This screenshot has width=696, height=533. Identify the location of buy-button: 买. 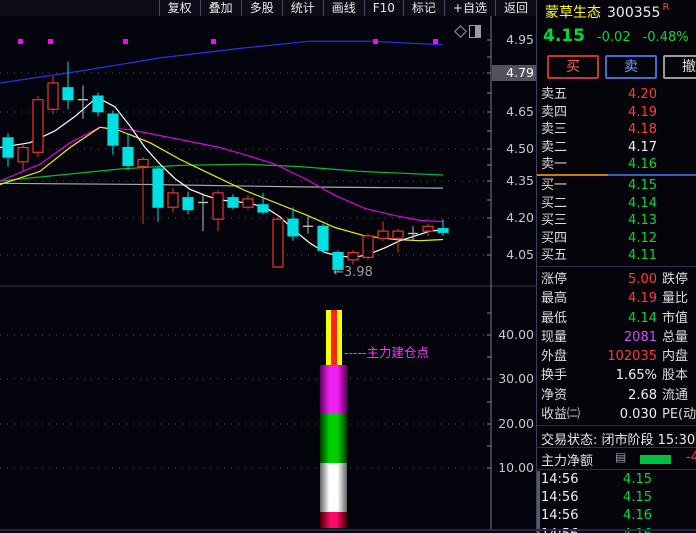
(573, 67).